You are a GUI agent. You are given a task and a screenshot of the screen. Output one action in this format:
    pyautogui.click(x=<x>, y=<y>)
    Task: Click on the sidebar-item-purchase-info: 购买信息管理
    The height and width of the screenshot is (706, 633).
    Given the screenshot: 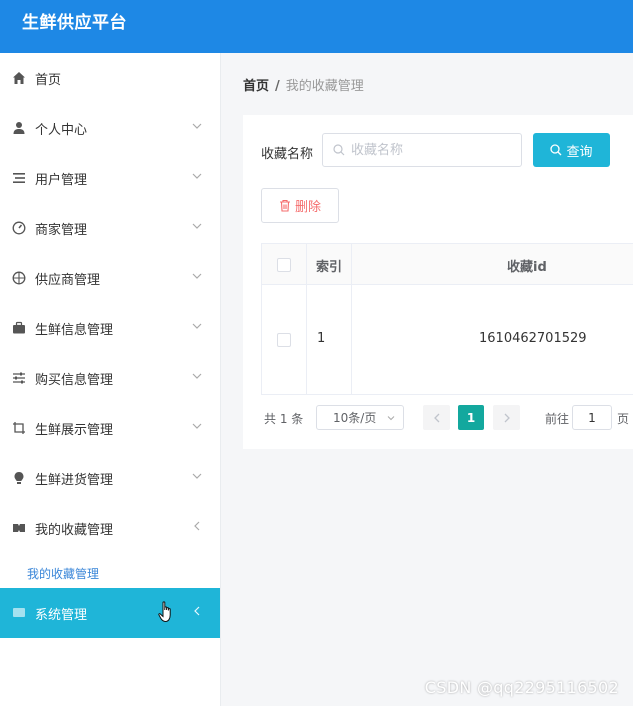 What is the action you would take?
    pyautogui.click(x=110, y=378)
    